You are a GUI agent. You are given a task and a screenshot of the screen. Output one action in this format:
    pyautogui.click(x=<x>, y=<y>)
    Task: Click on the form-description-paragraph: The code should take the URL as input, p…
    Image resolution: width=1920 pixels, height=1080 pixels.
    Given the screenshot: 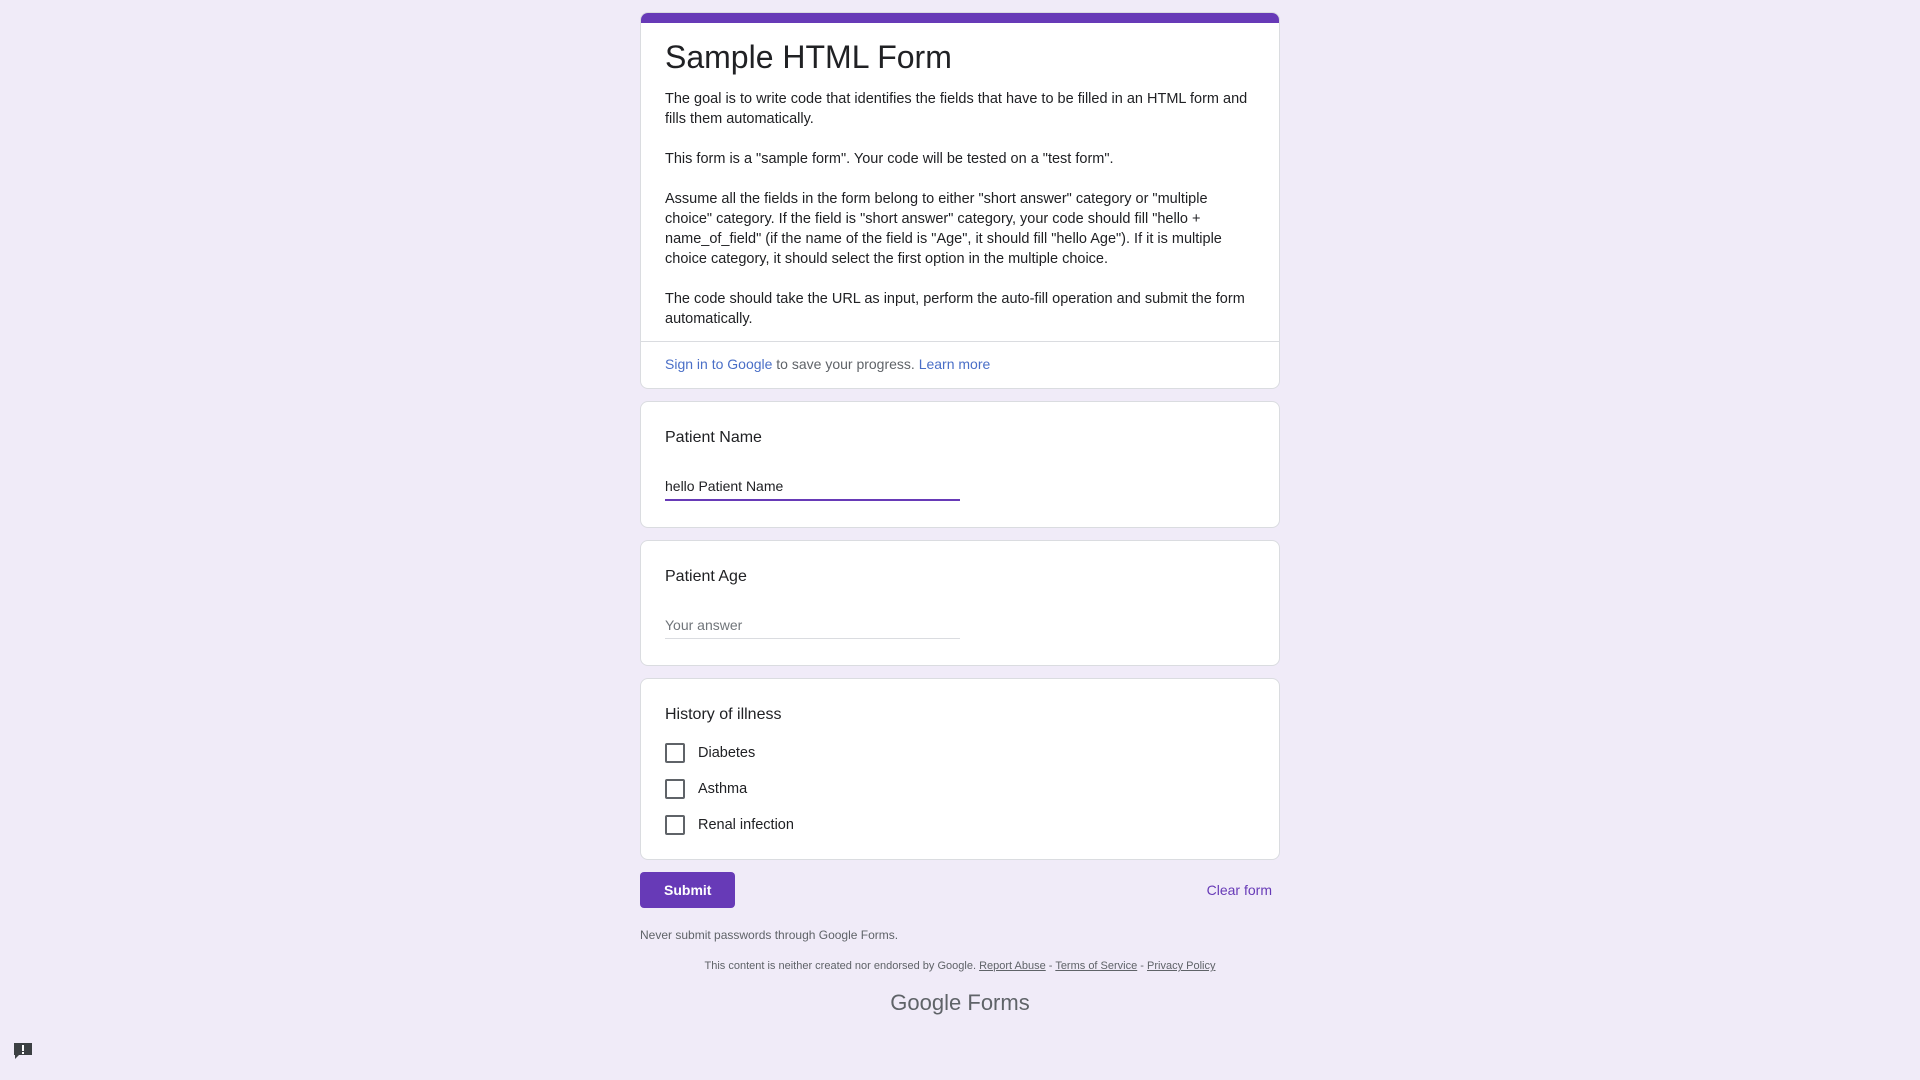 What is the action you would take?
    pyautogui.click(x=955, y=309)
    